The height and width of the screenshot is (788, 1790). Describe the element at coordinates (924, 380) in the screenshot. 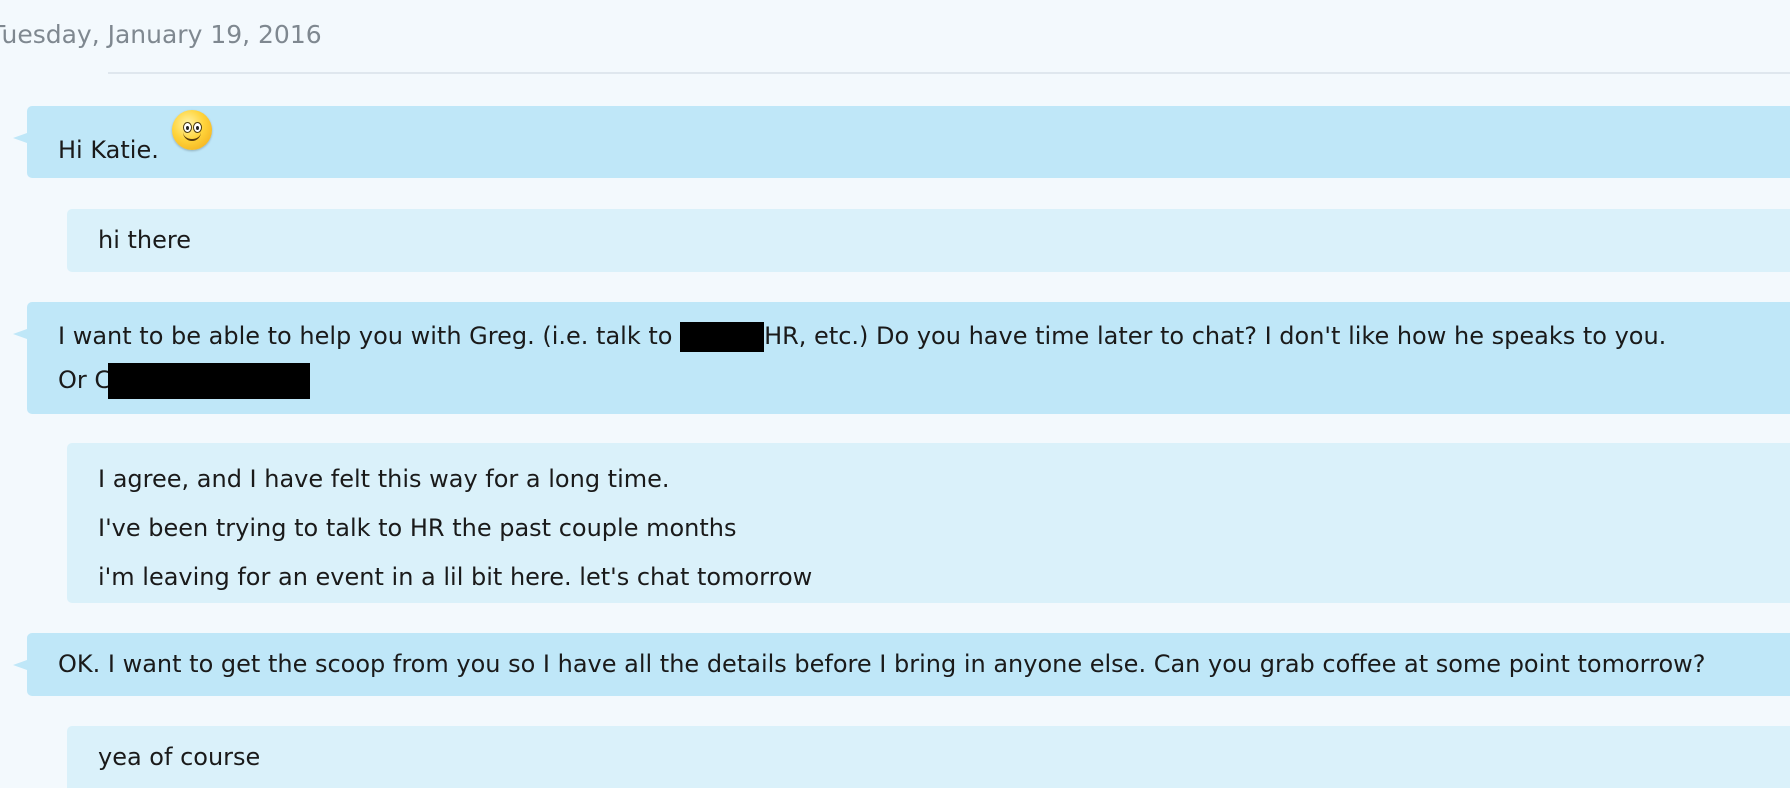

I see `message-line: Or C` at that location.